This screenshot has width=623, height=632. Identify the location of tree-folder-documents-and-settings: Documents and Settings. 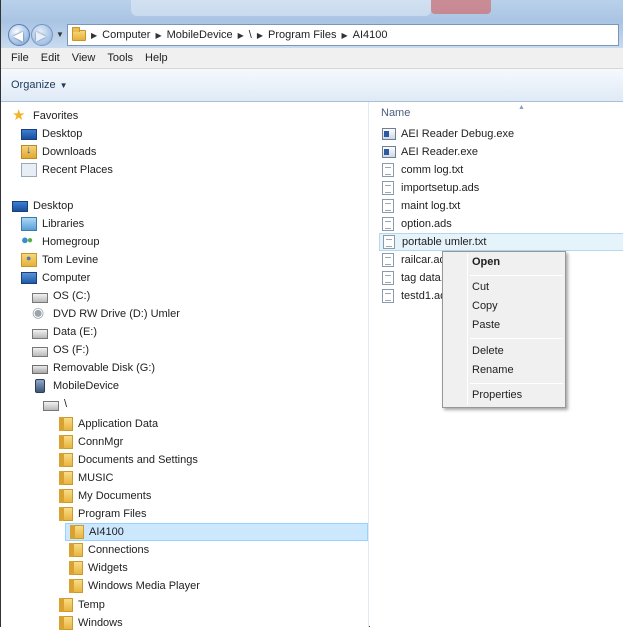
(128, 460).